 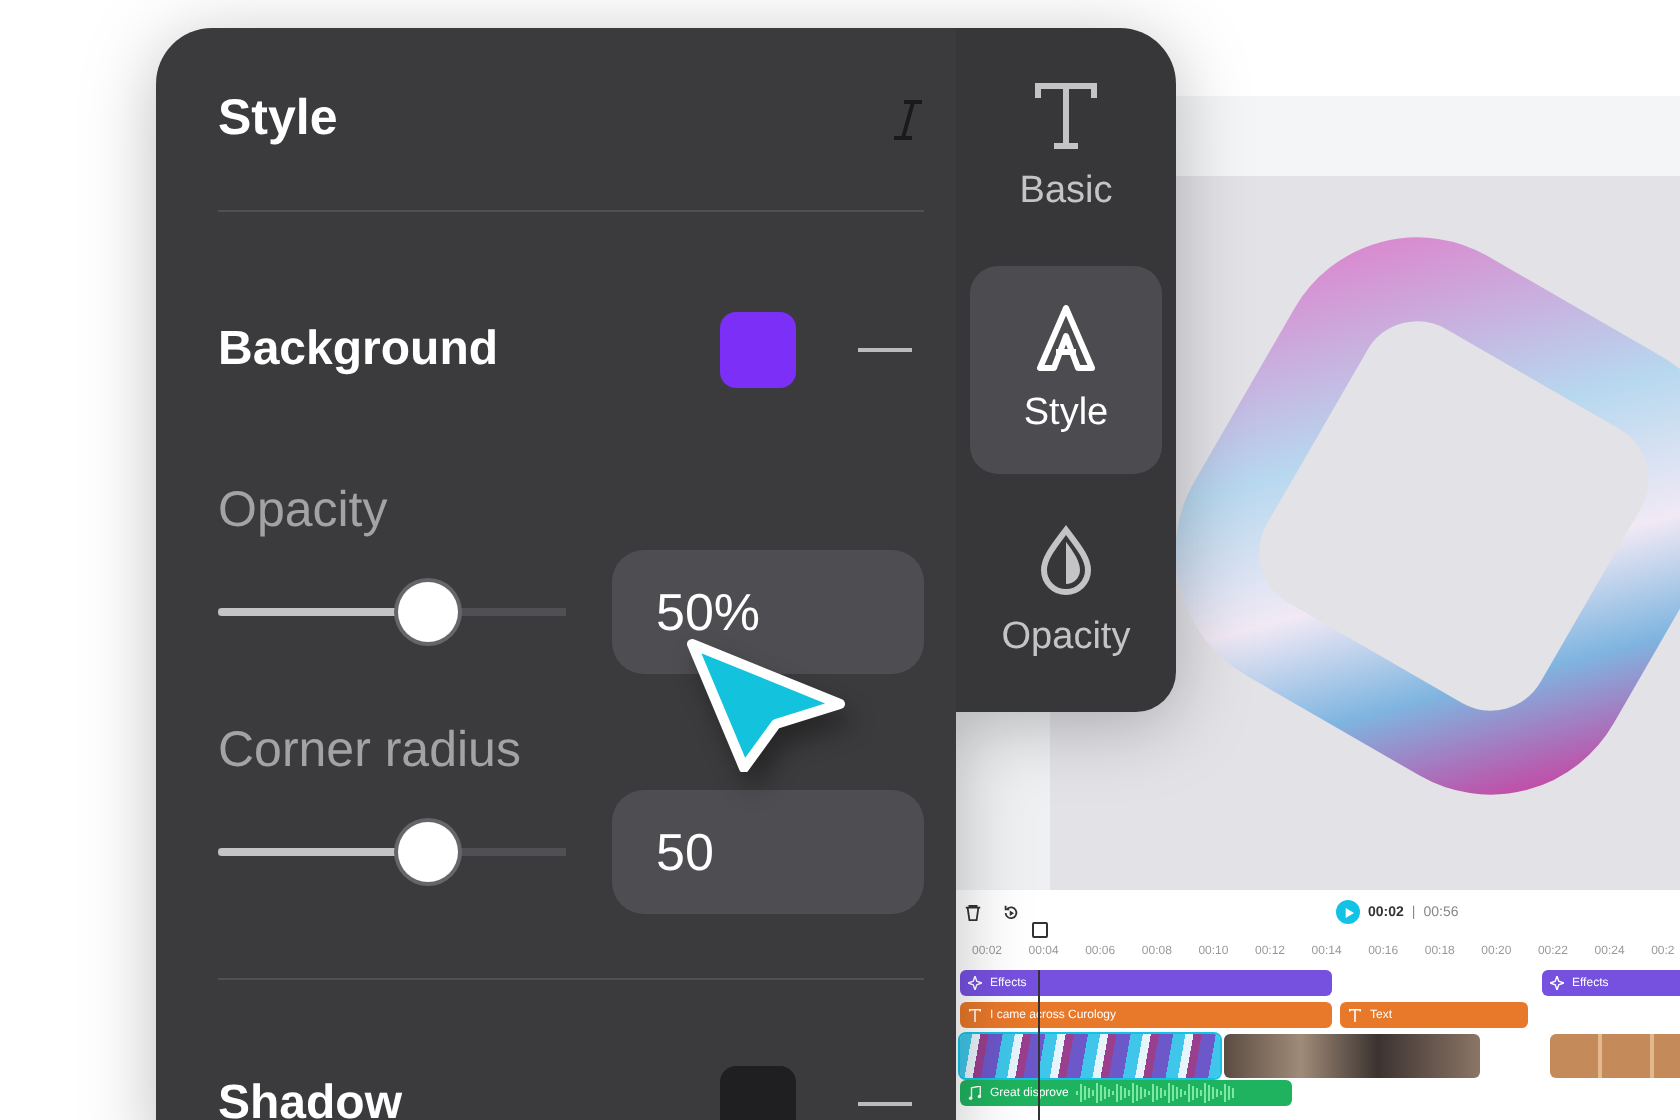 What do you see at coordinates (304, 510) in the screenshot?
I see `slider-label: Opacity` at bounding box center [304, 510].